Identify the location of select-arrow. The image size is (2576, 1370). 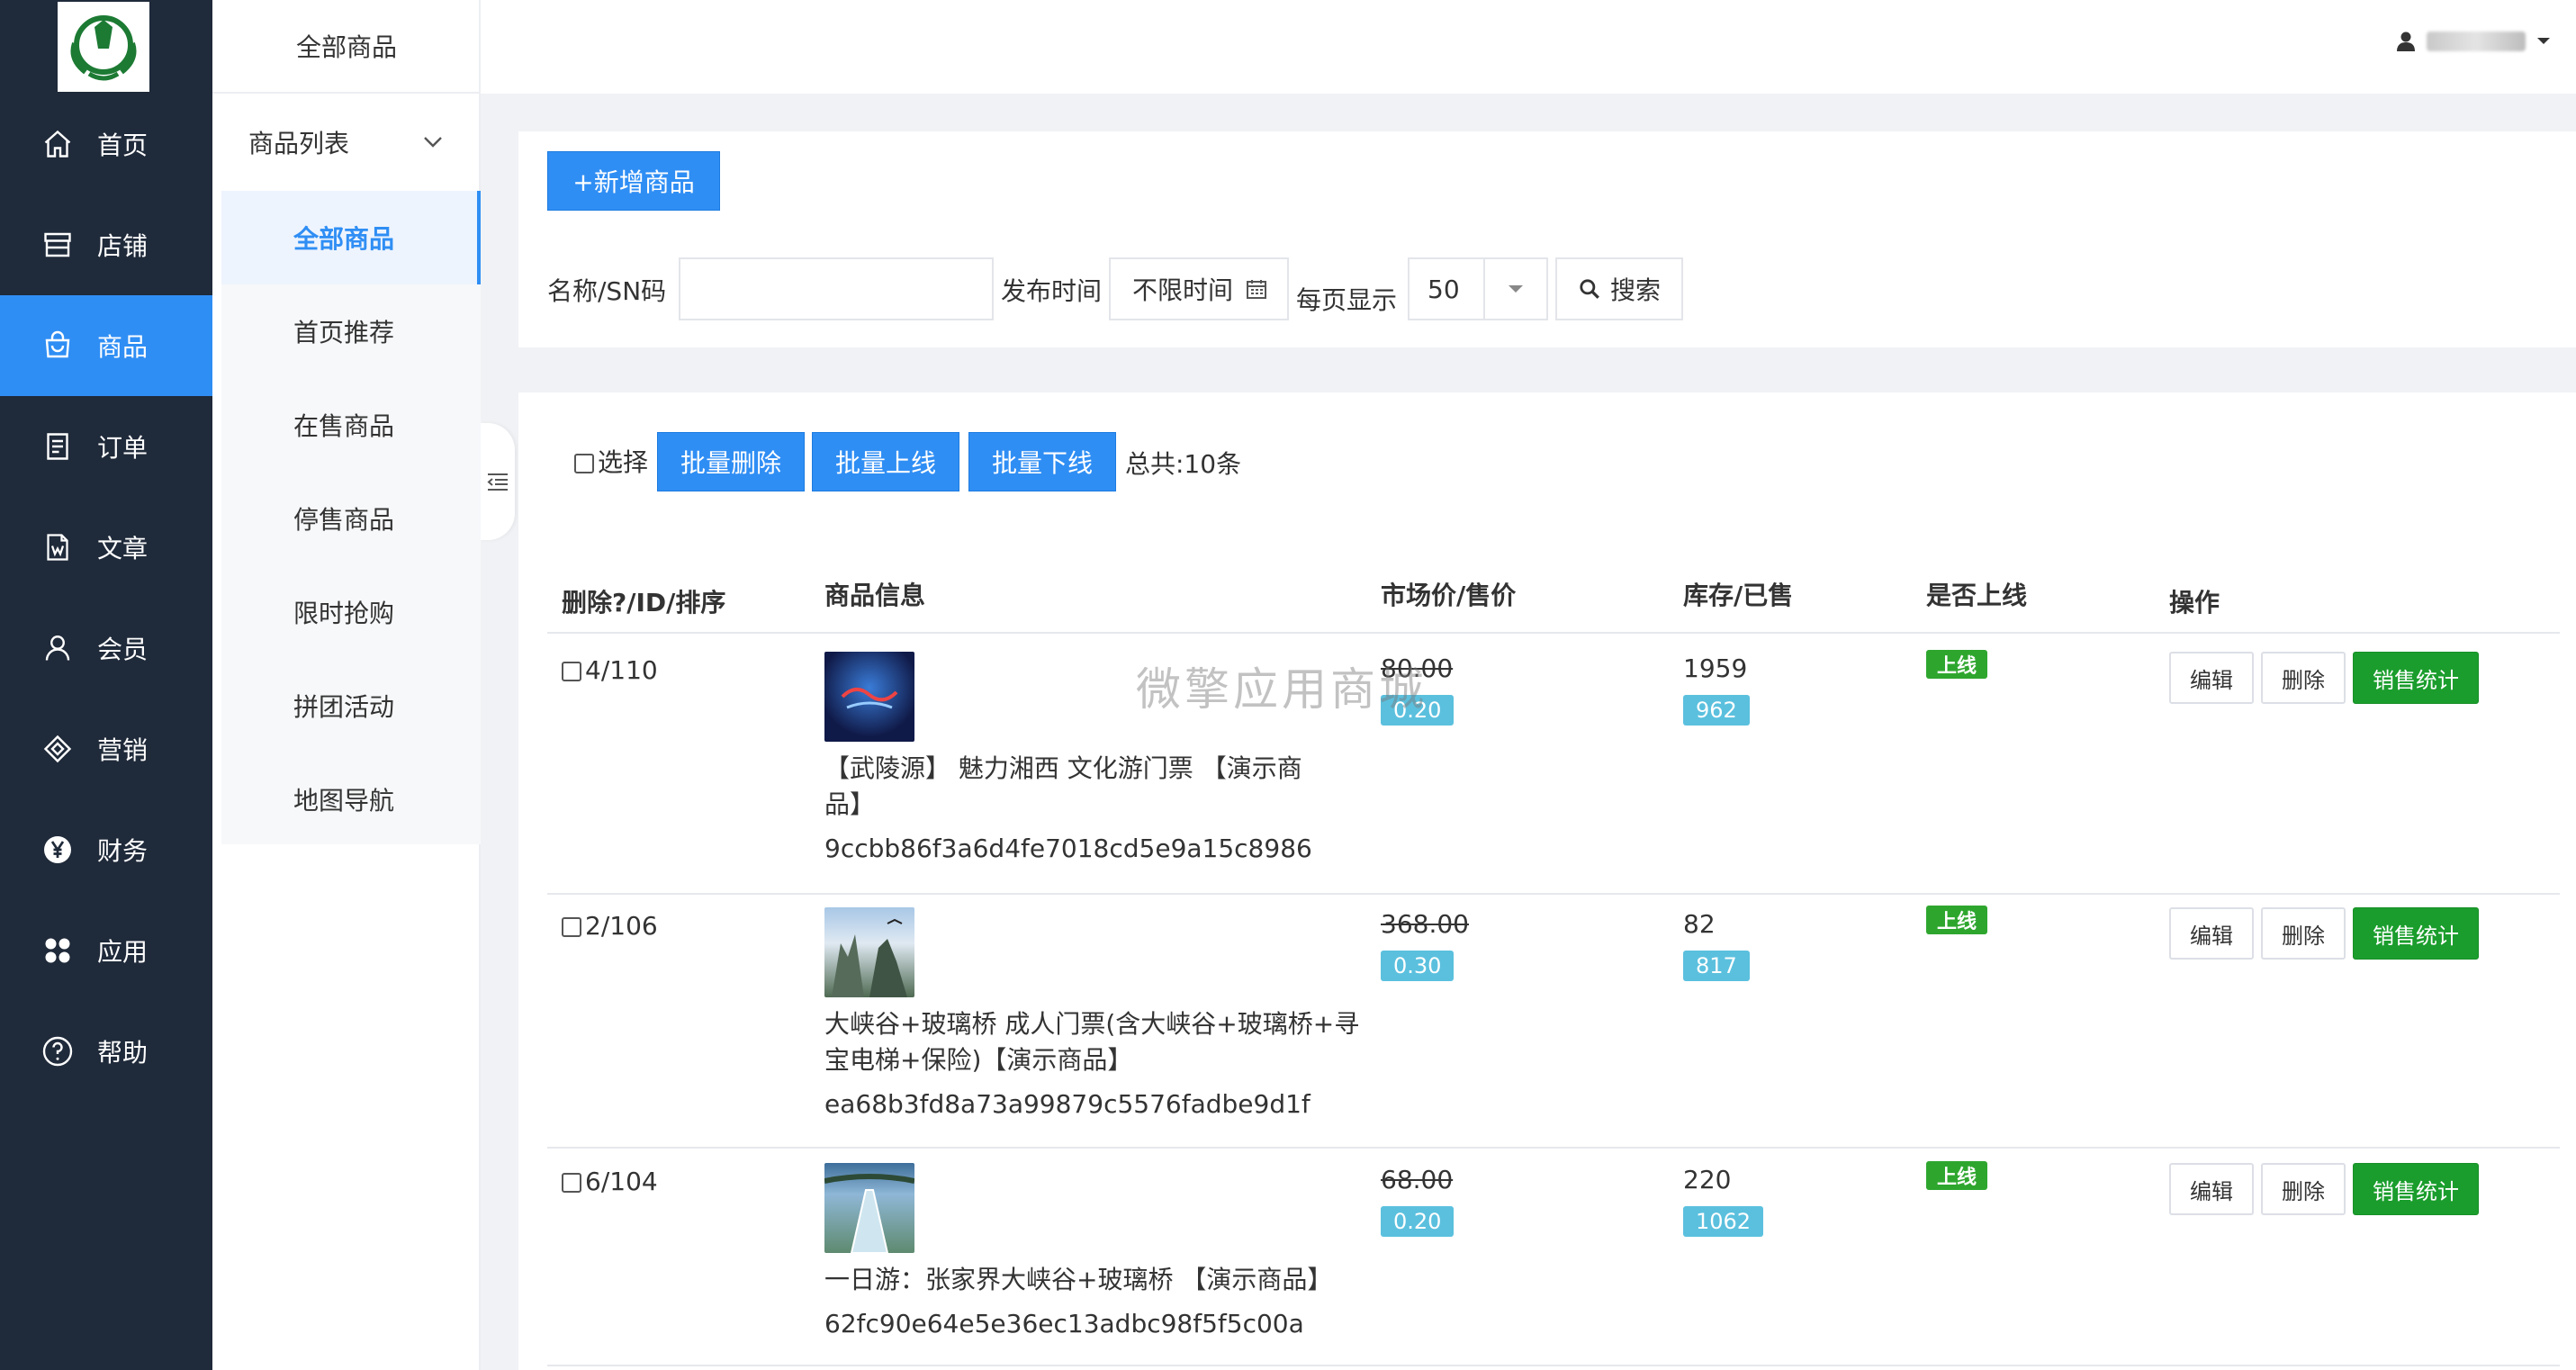
(1514, 289).